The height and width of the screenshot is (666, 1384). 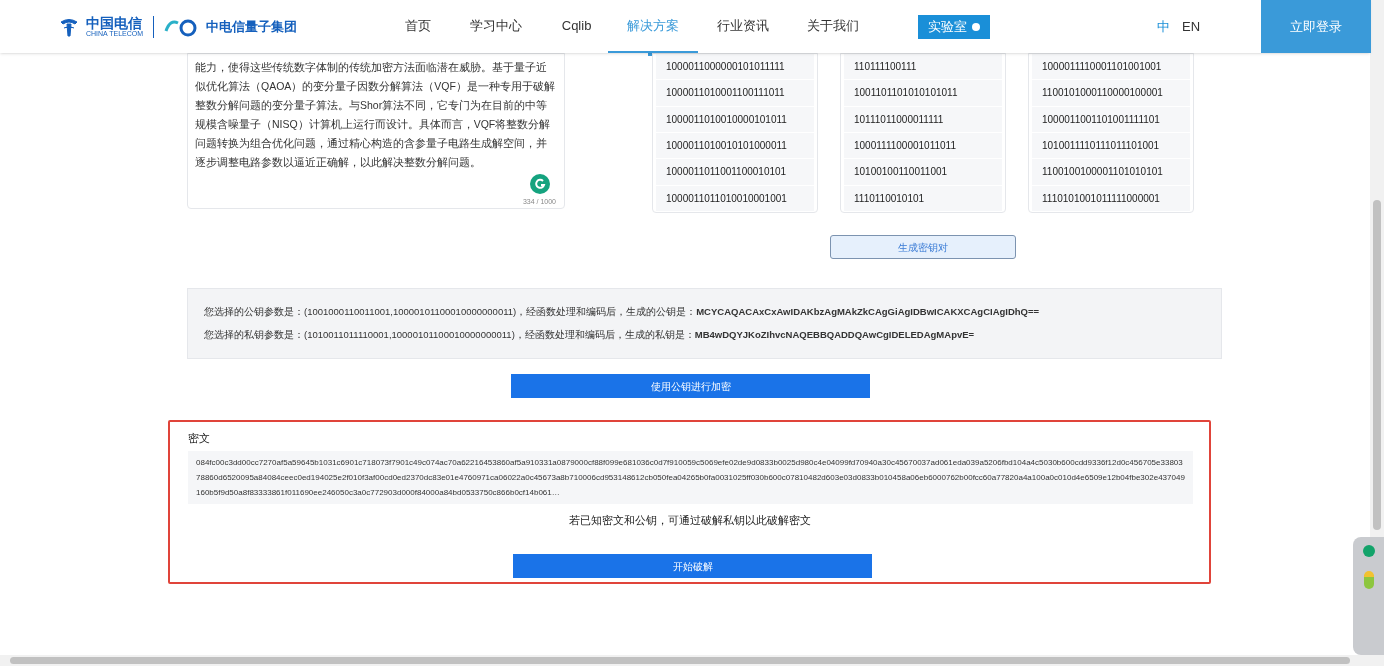 What do you see at coordinates (689, 520) in the screenshot?
I see `hint-text: 若已知密文和公钥，可通过破解私钥以此破解密文` at bounding box center [689, 520].